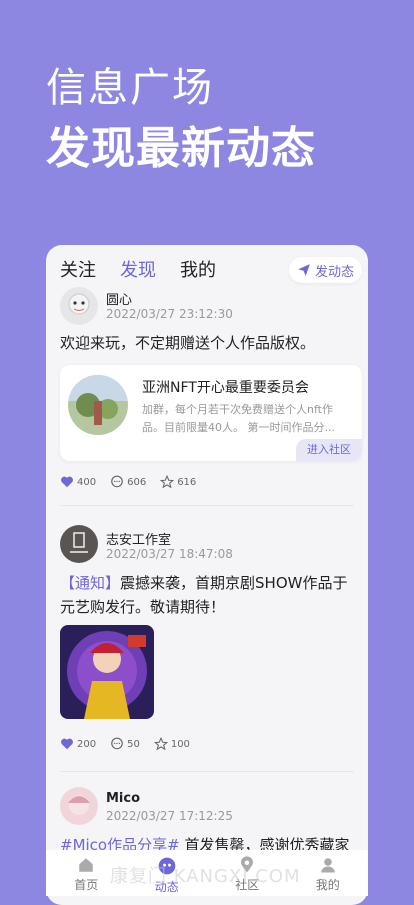 This screenshot has width=414, height=905. Describe the element at coordinates (247, 885) in the screenshot. I see `nav-label: 社区` at that location.